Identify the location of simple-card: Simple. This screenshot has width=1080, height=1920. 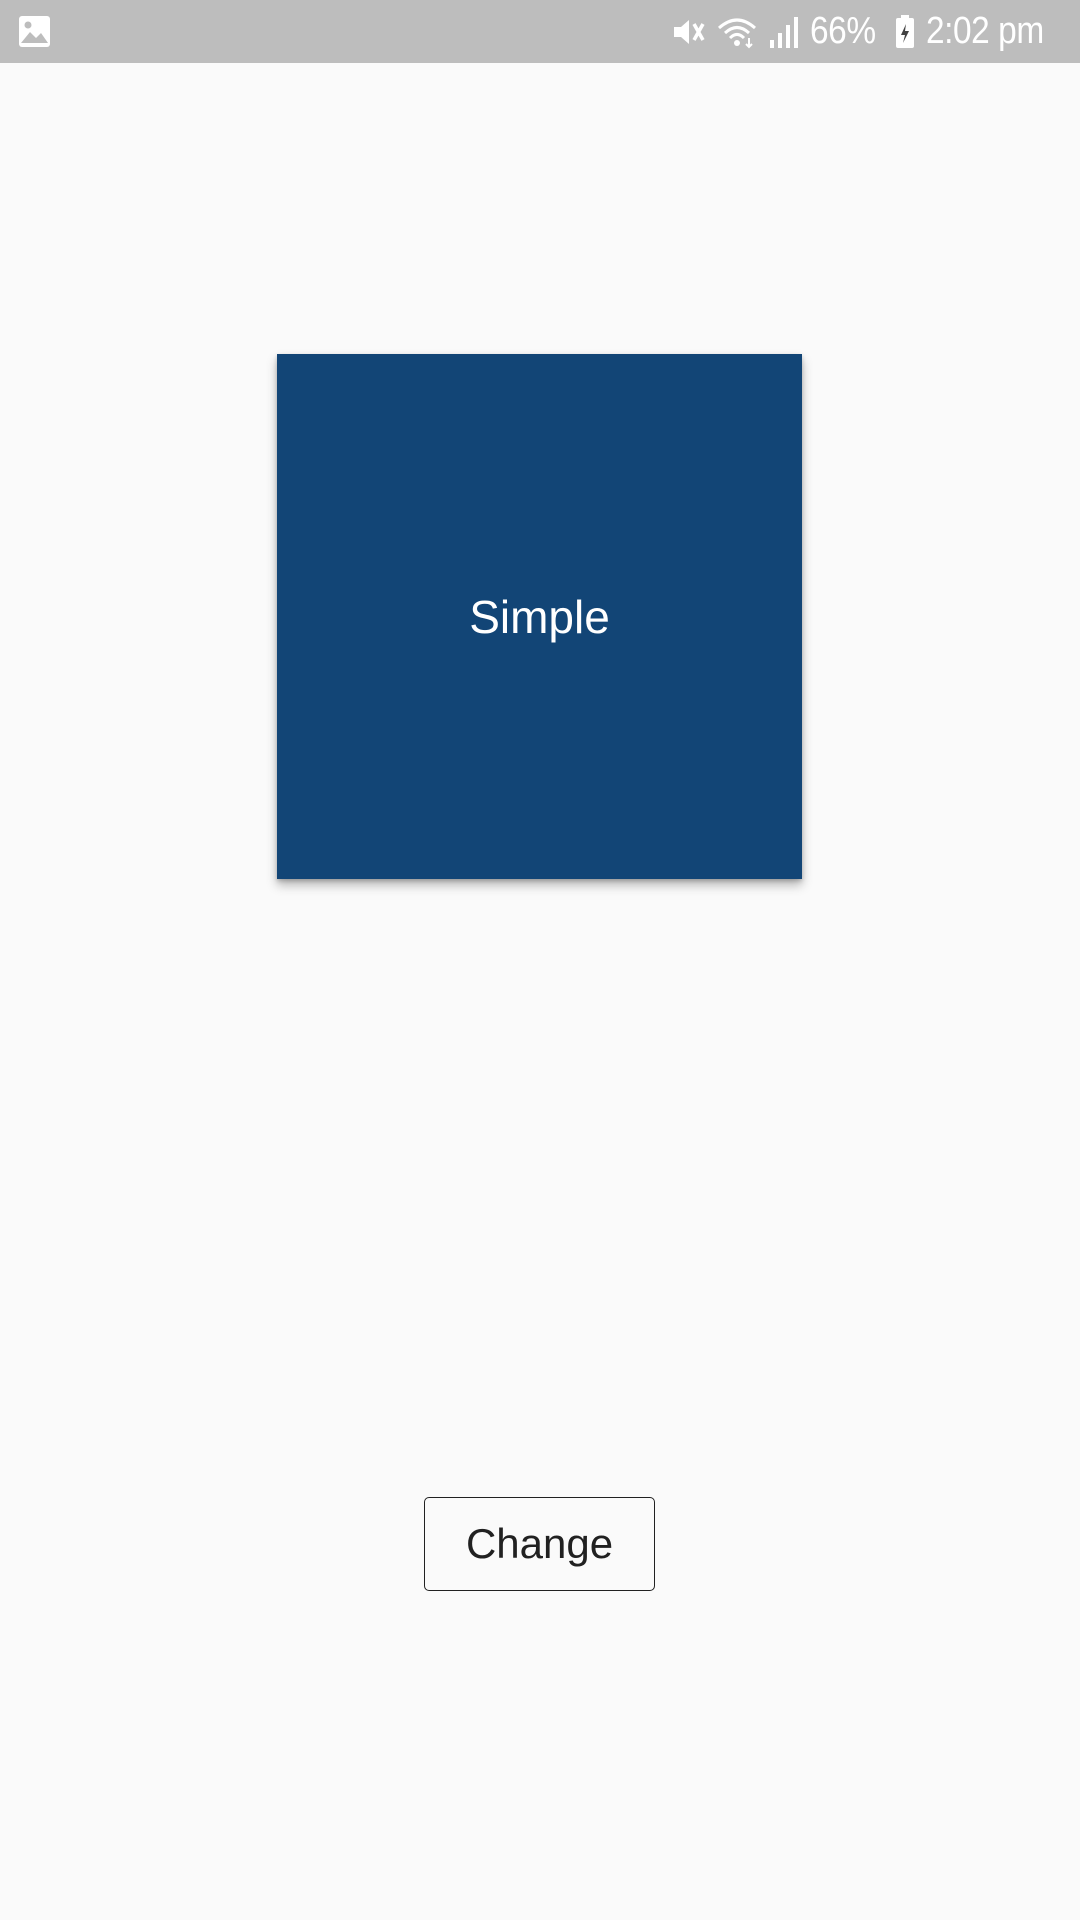
(539, 616).